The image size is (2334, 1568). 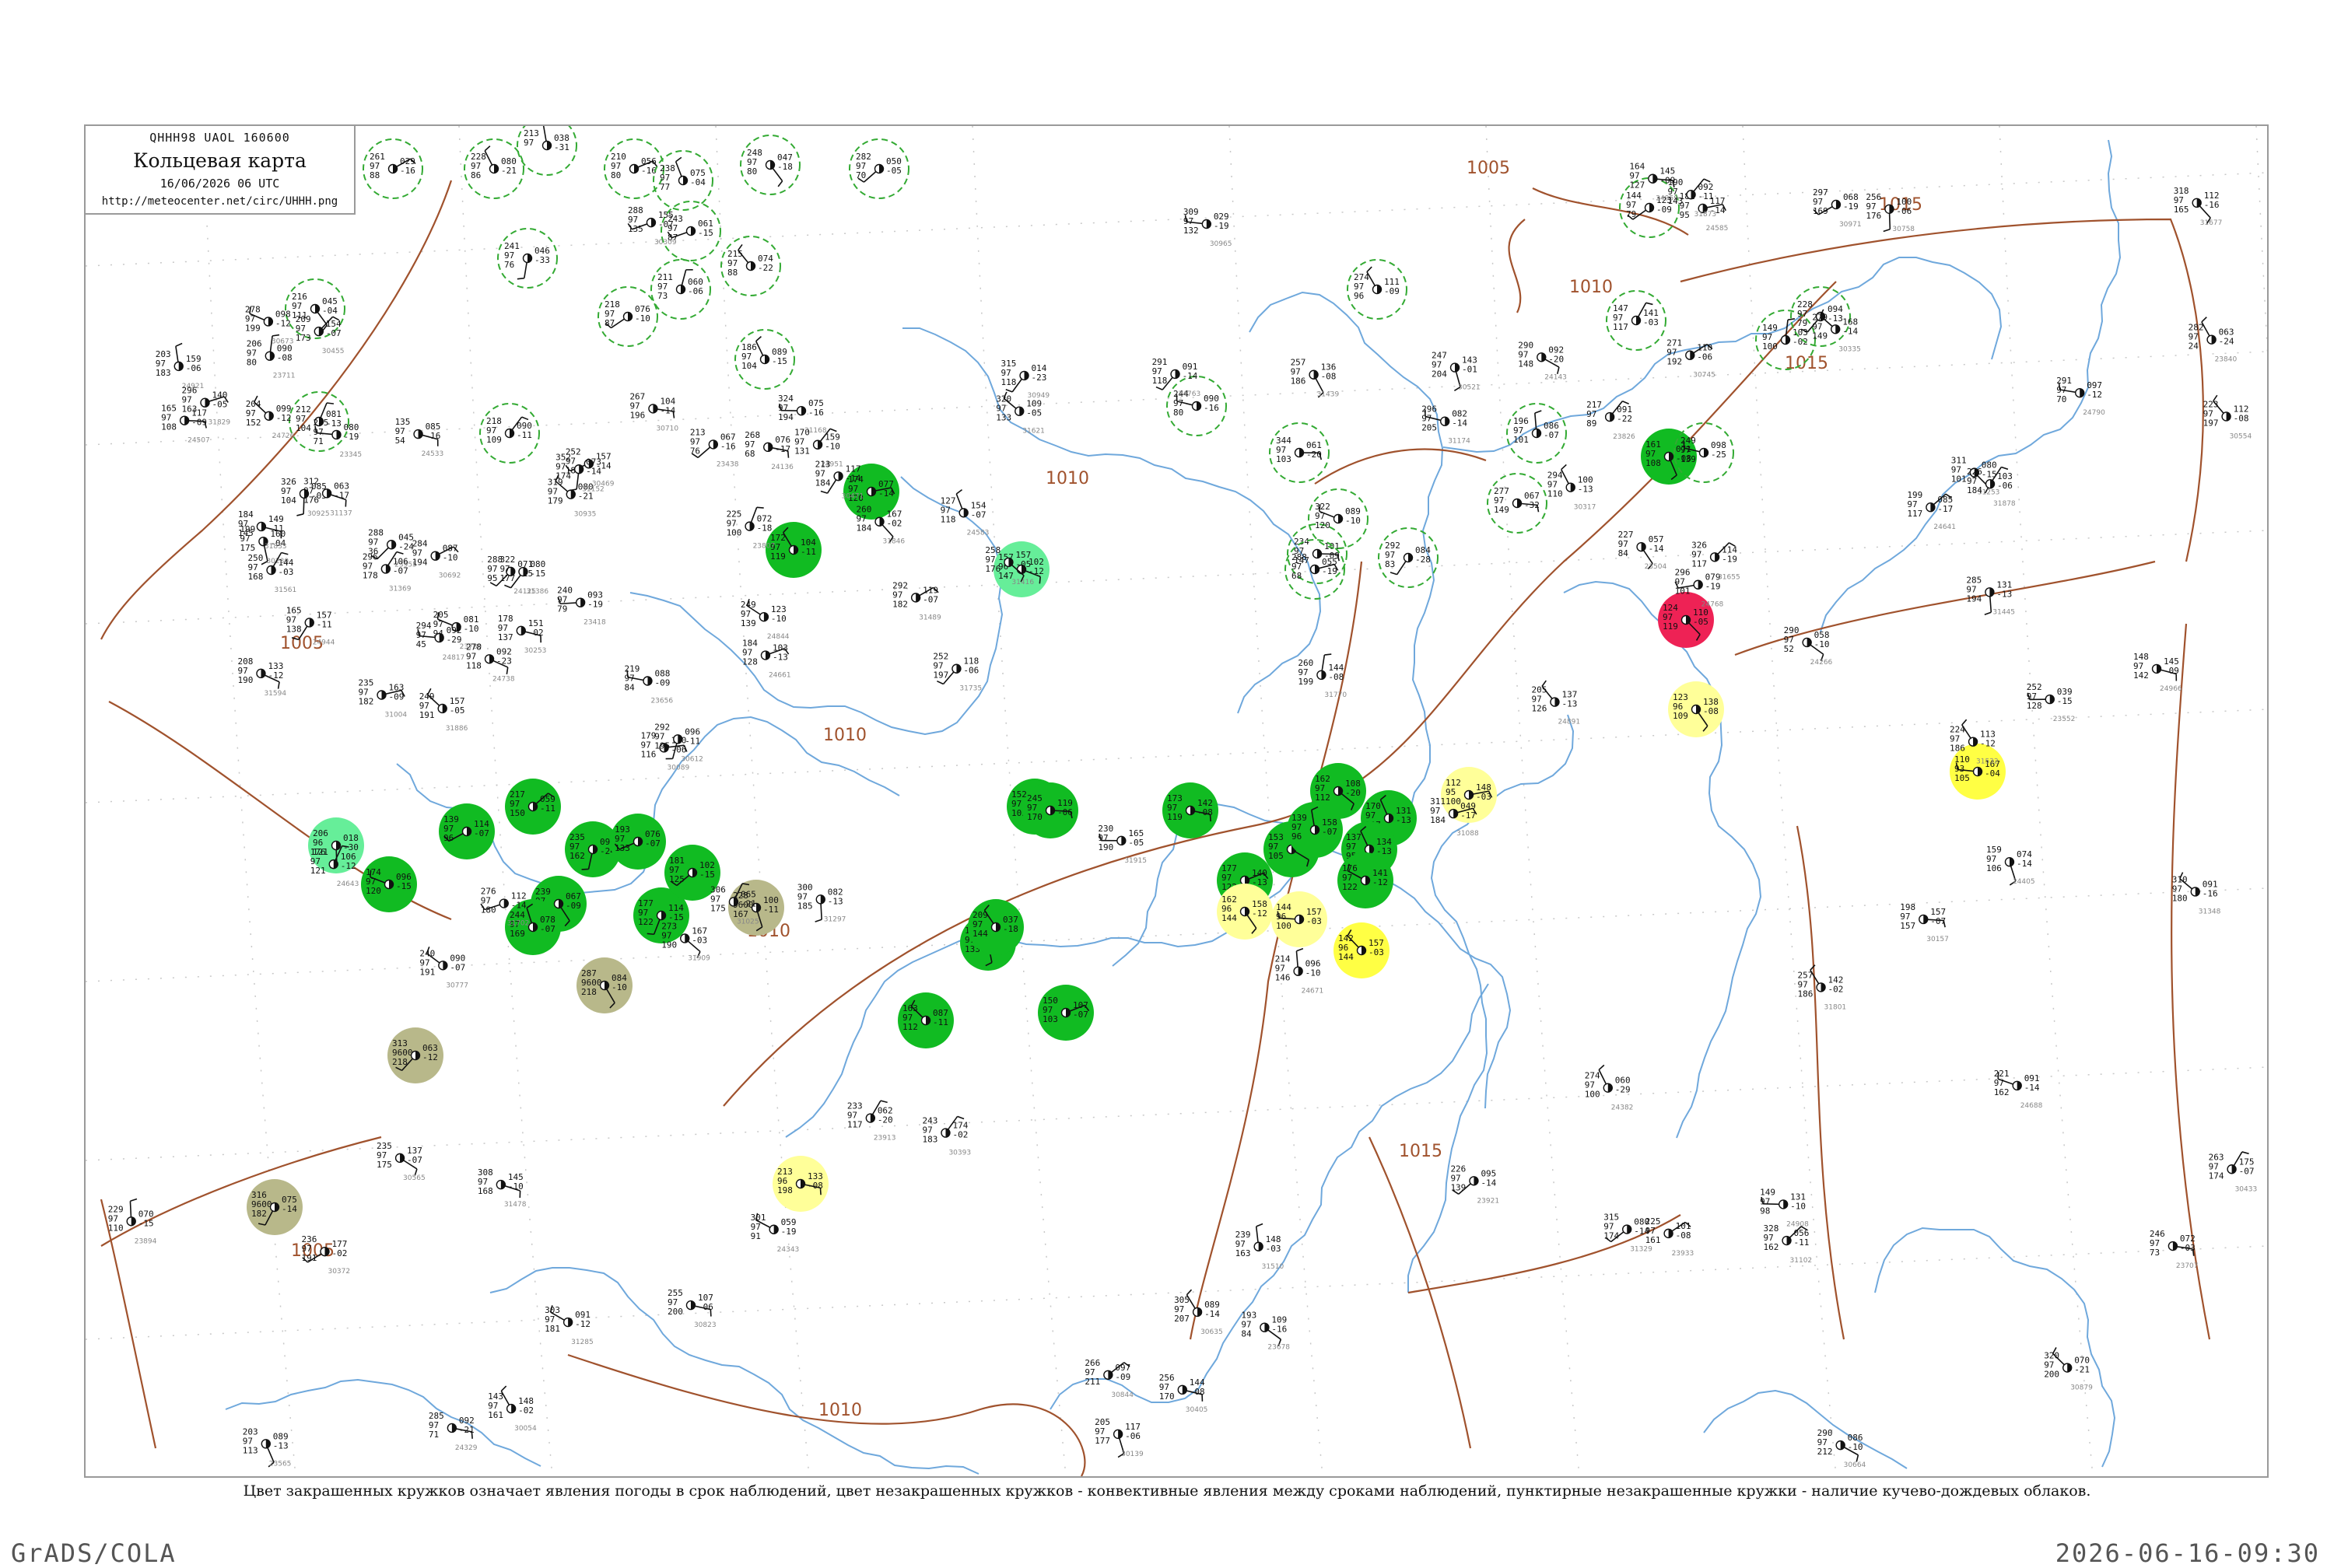 I want to click on station-plain: 20597126137-1324891, so click(x=1555, y=704).